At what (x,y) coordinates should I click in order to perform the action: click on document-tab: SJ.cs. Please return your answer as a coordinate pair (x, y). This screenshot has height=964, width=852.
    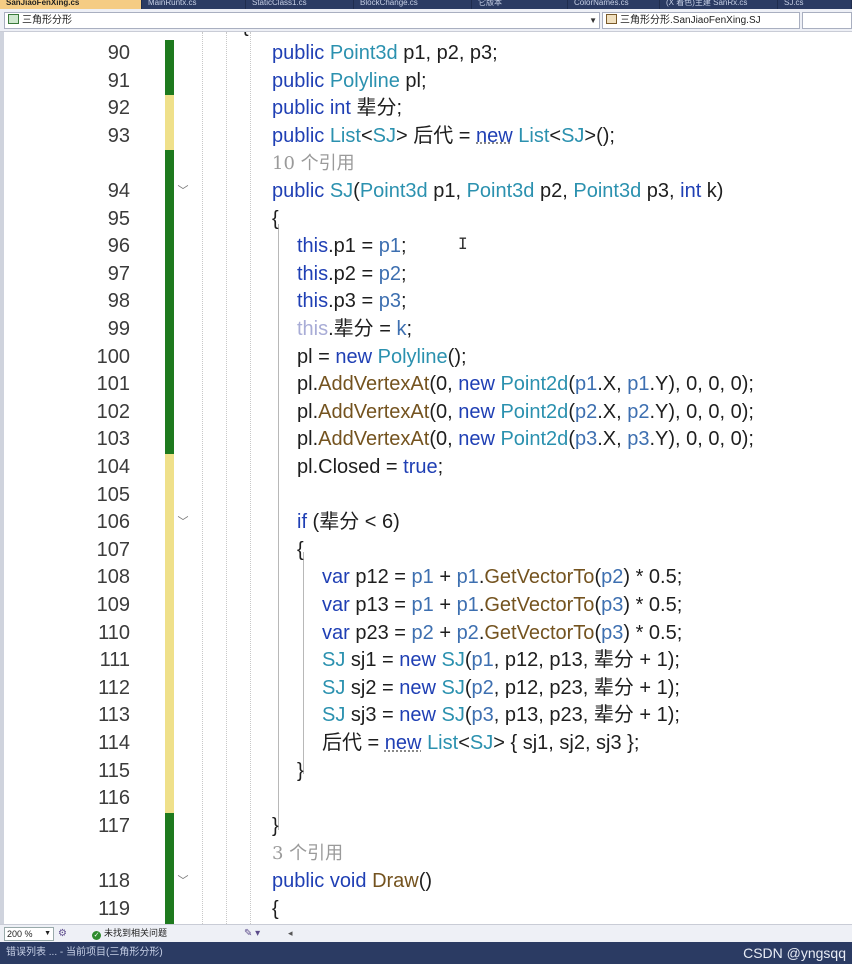
    Looking at the image, I should click on (815, 4).